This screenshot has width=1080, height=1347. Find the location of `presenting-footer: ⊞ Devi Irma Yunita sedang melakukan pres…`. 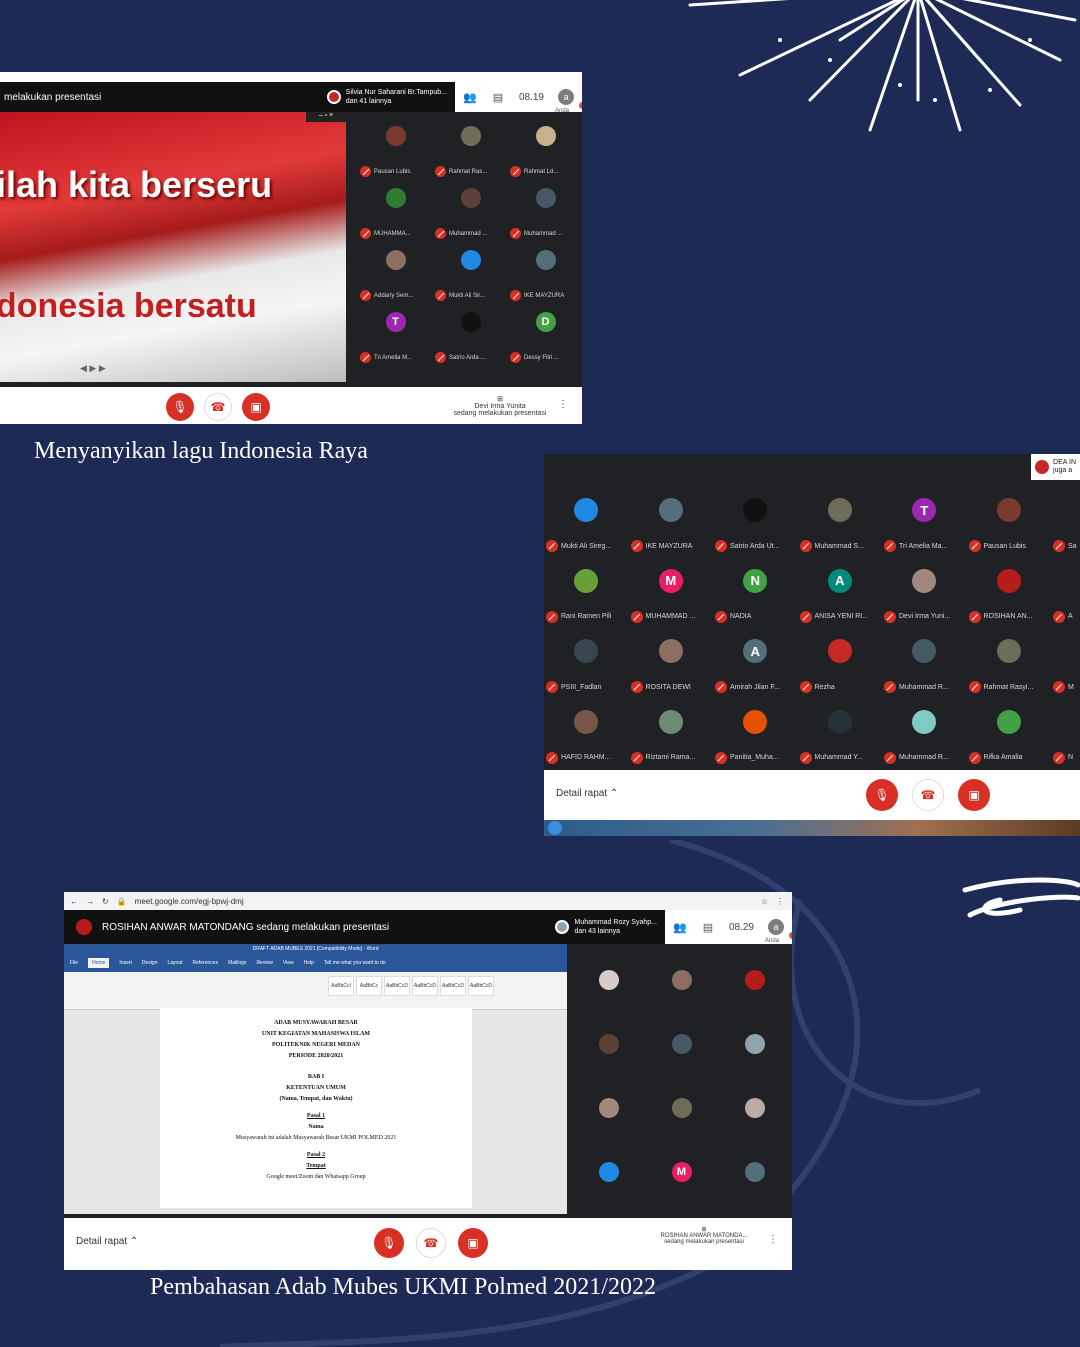

presenting-footer: ⊞ Devi Irma Yunita sedang melakukan pres… is located at coordinates (500, 406).